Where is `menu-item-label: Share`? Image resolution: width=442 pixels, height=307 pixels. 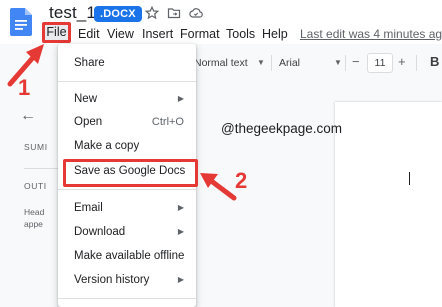 menu-item-label: Share is located at coordinates (89, 63).